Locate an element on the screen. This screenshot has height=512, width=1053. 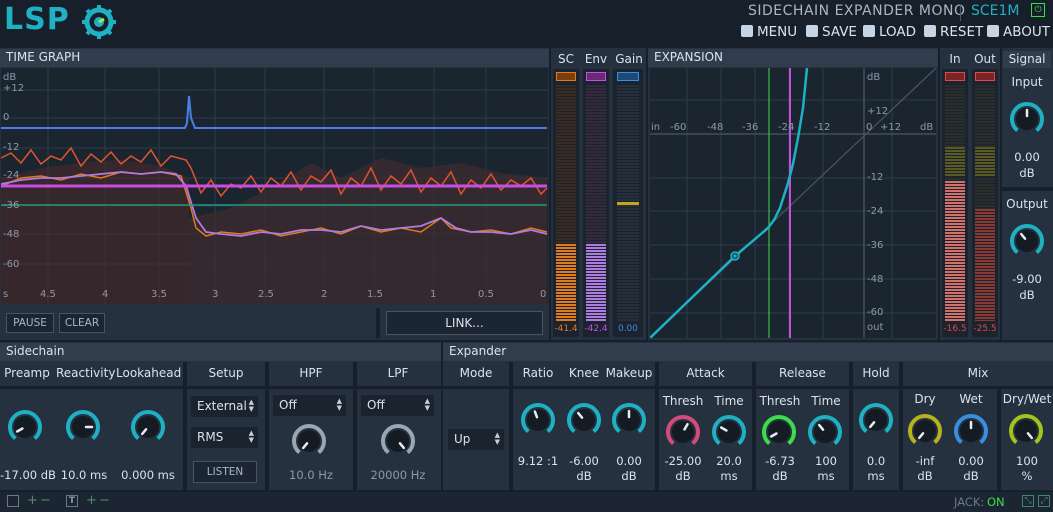
lookahead-knob is located at coordinates (148, 427).